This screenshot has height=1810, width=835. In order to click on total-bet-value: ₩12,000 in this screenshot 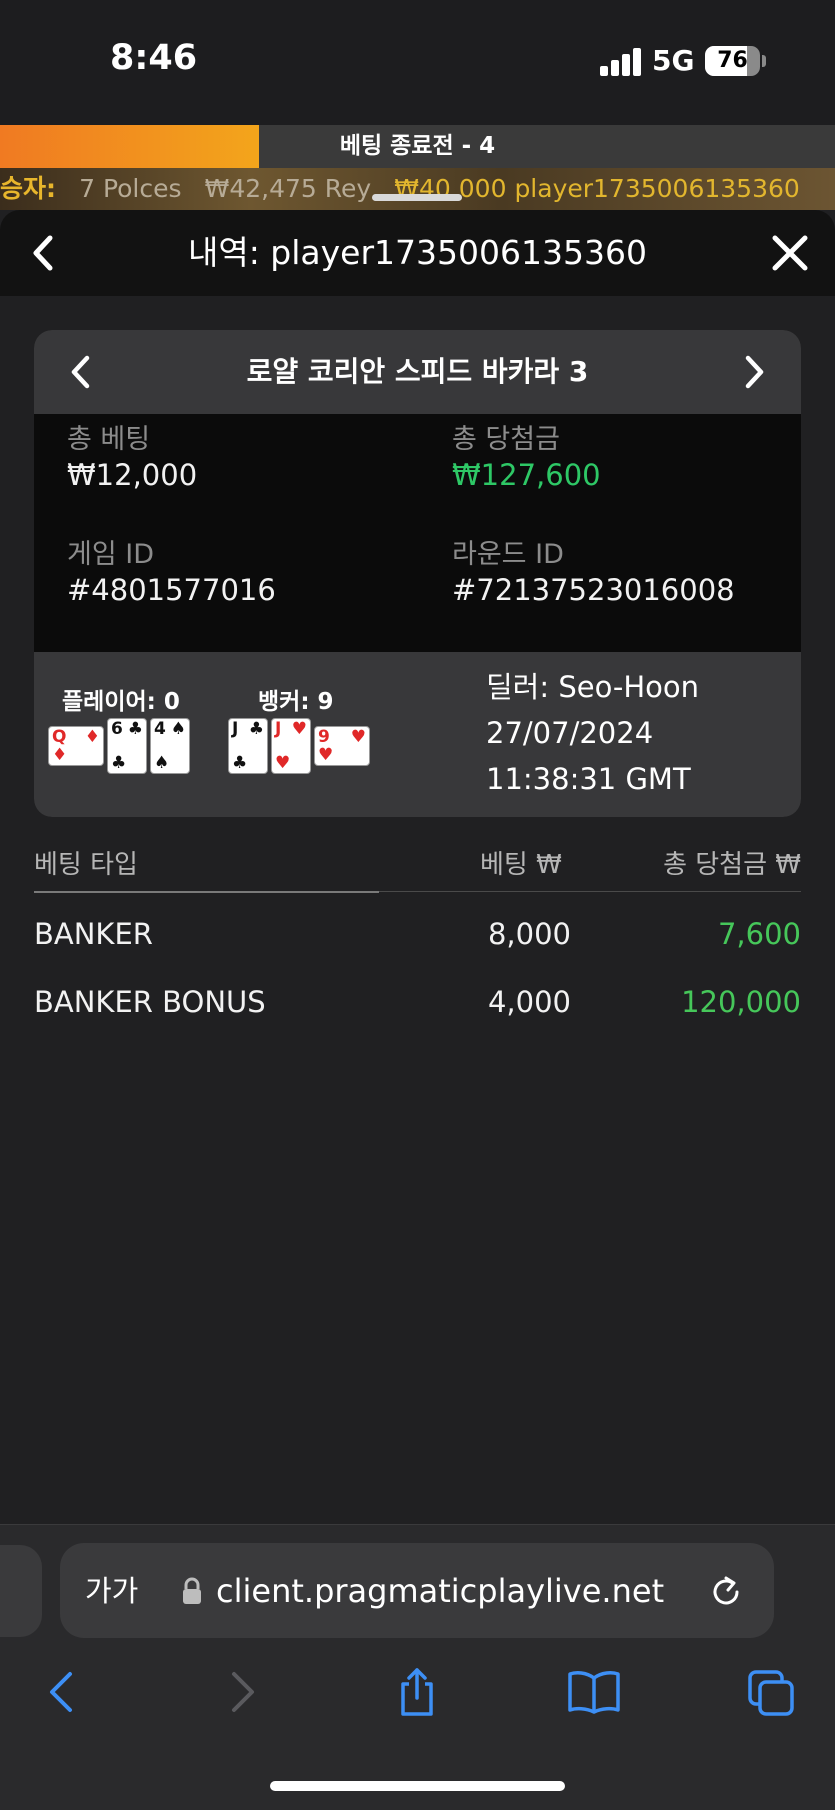, I will do `click(132, 475)`.